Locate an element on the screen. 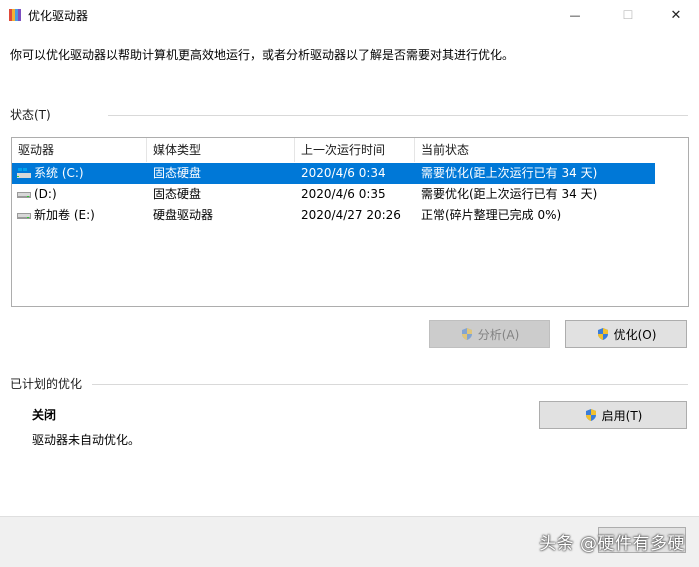 This screenshot has height=567, width=699. windows-drive-icon is located at coordinates (24, 173).